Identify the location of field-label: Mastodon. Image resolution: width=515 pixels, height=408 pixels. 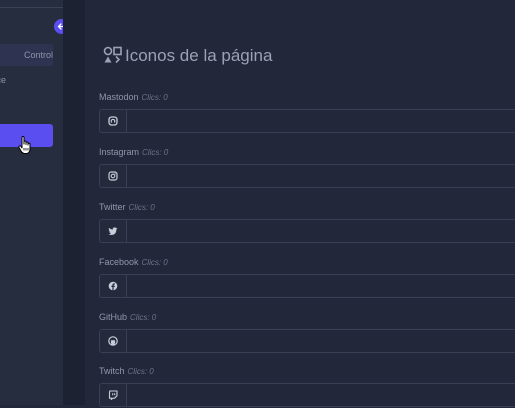
(119, 97).